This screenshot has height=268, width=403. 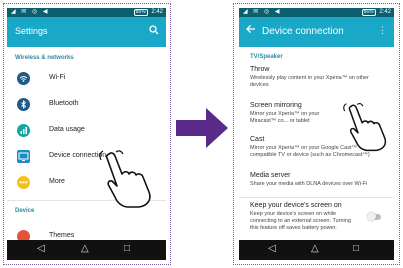 What do you see at coordinates (86, 79) in the screenshot?
I see `settings-item-wifi: Wi-Fi` at bounding box center [86, 79].